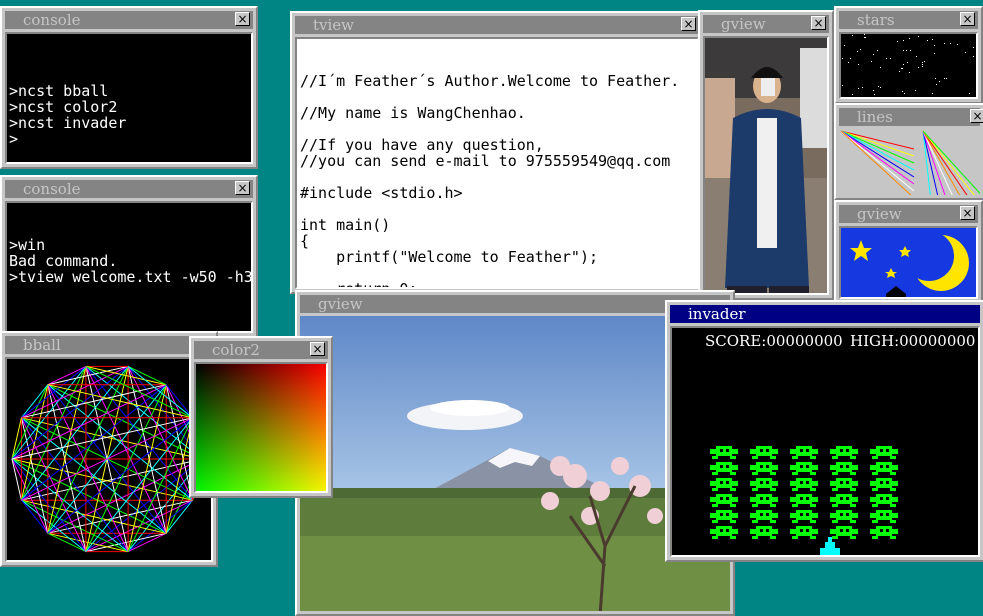  What do you see at coordinates (766, 165) in the screenshot?
I see `person-photo-image` at bounding box center [766, 165].